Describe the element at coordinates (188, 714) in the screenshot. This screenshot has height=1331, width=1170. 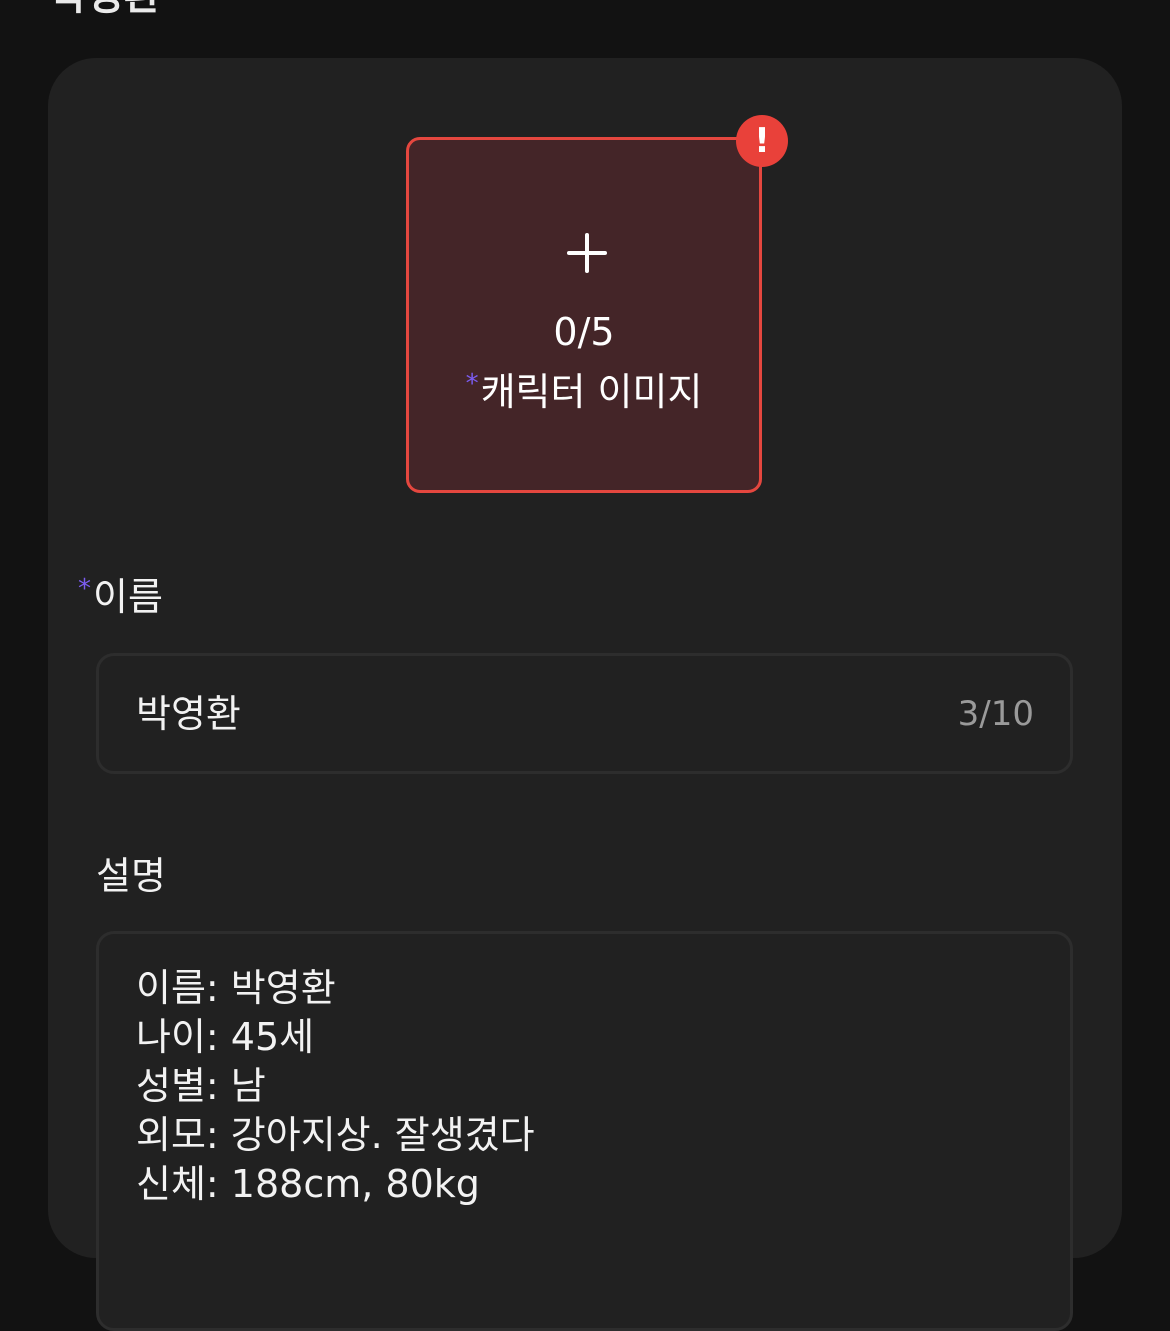
I see `name-input-value: 박영환` at that location.